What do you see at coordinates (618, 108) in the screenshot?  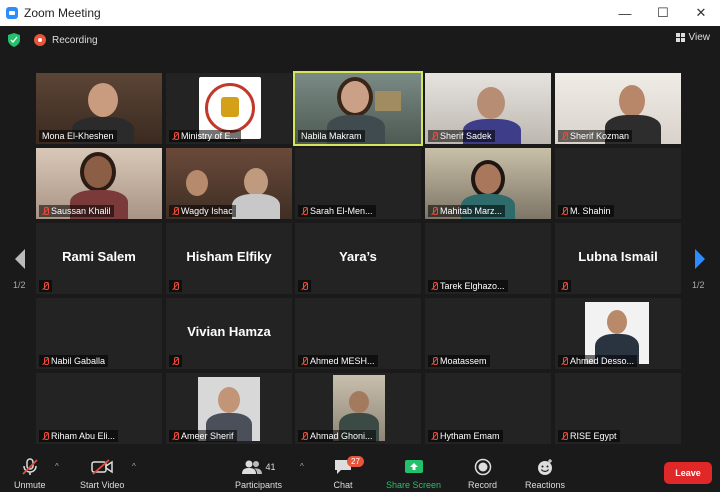 I see `participant-tile: Sherif Kozman` at bounding box center [618, 108].